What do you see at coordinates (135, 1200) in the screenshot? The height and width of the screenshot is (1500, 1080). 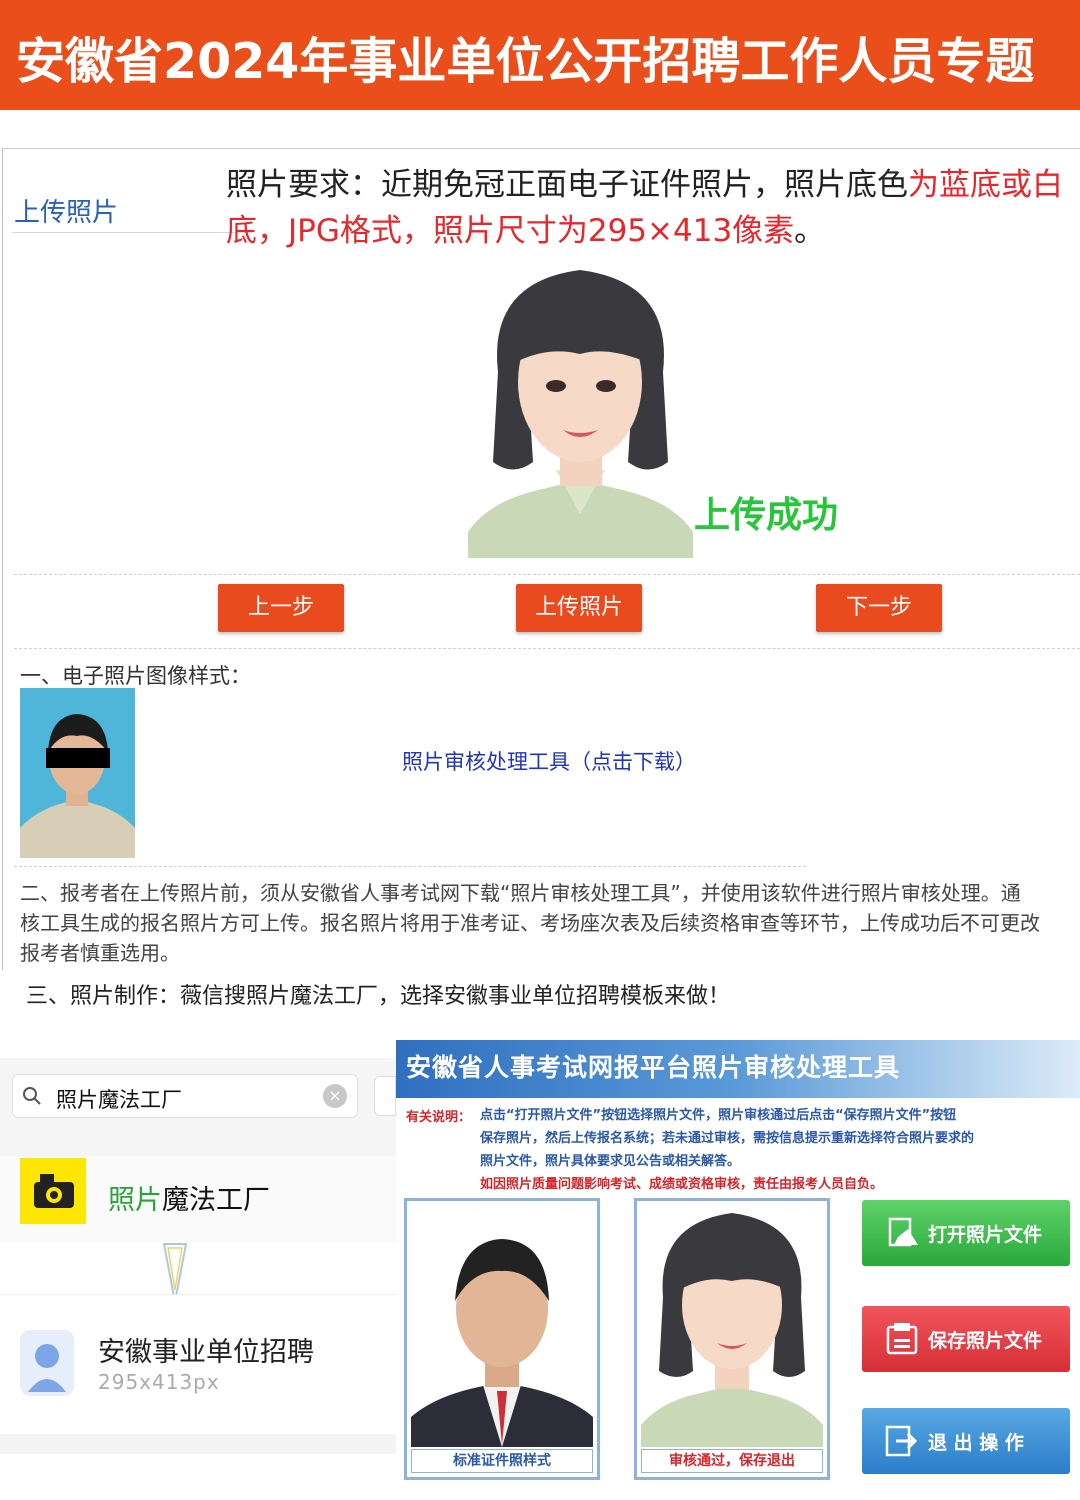 I see `result-highlight: 照片` at bounding box center [135, 1200].